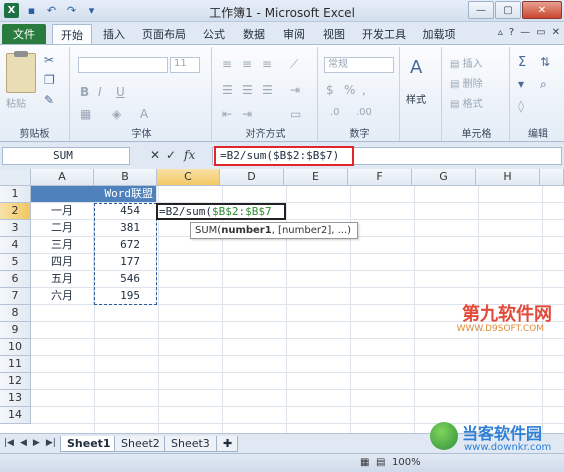 The image size is (564, 472). What do you see at coordinates (473, 84) in the screenshot?
I see `delete-cells-button: 删除` at bounding box center [473, 84].